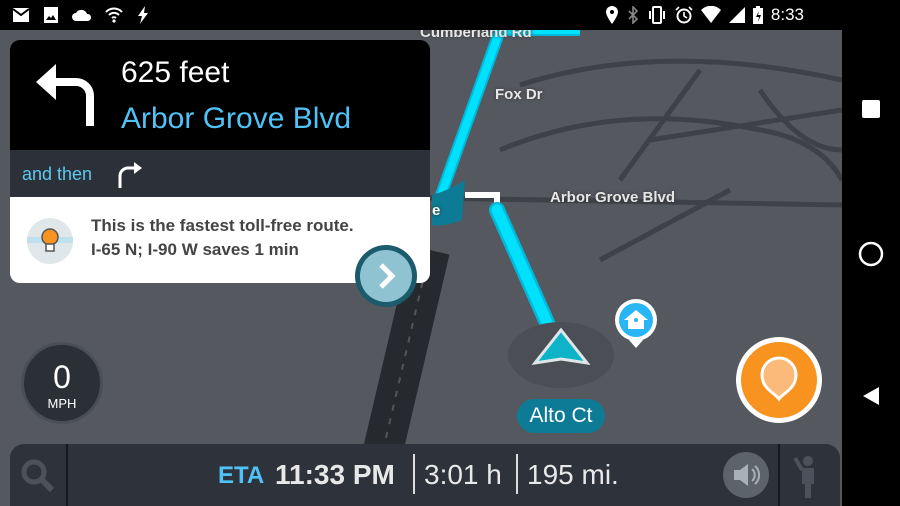  Describe the element at coordinates (65, 95) in the screenshot. I see `turn-left-icon` at that location.